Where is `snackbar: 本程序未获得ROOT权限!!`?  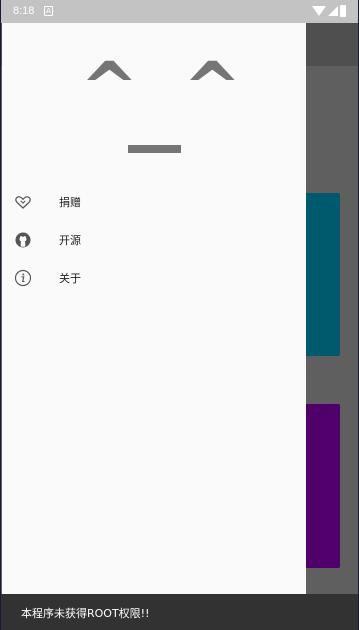 snackbar: 本程序未获得ROOT权限!! is located at coordinates (179, 612).